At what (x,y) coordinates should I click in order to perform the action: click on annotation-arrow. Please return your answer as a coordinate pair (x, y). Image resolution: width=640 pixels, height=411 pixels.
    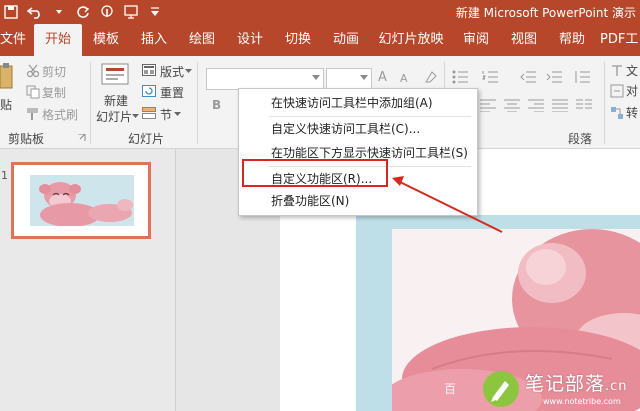
    Looking at the image, I should click on (447, 204).